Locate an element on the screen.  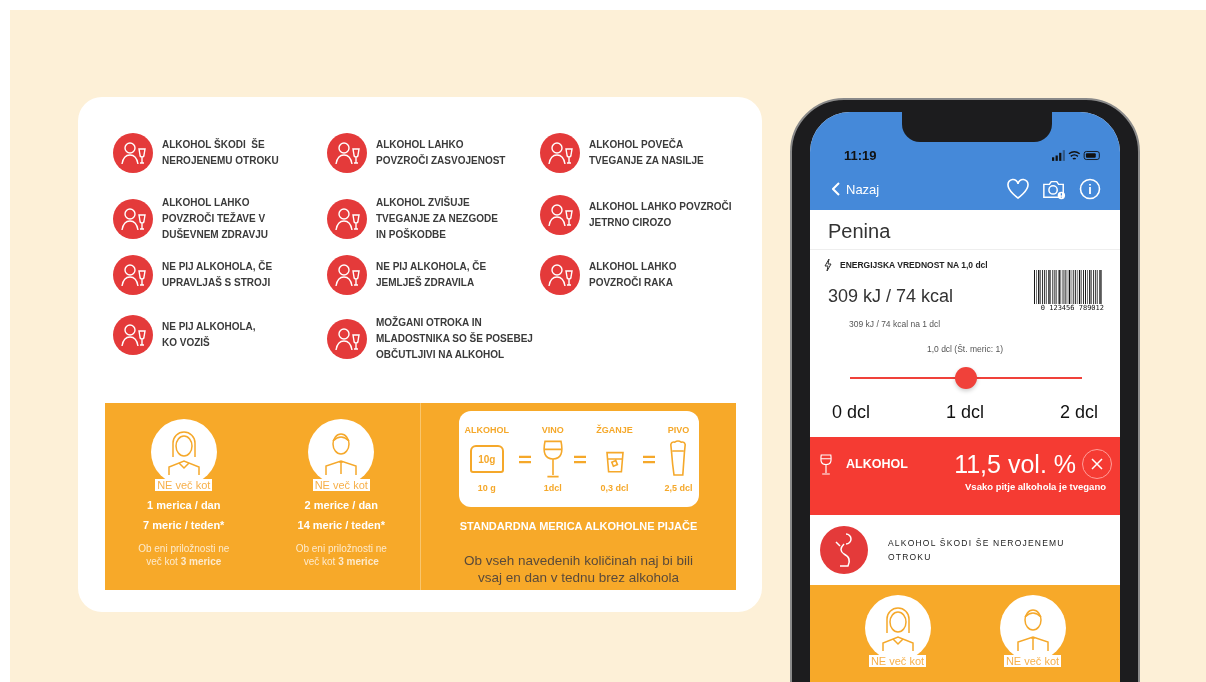
alcohol-label: ALKOHOL is located at coordinates (877, 464).